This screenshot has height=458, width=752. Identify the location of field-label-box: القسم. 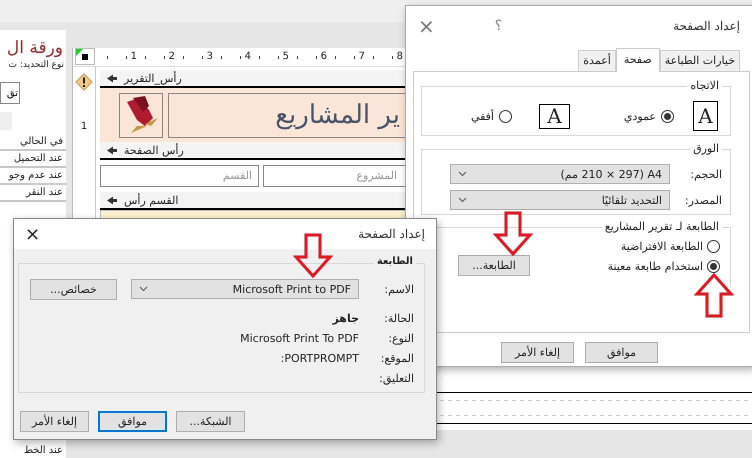
(179, 176).